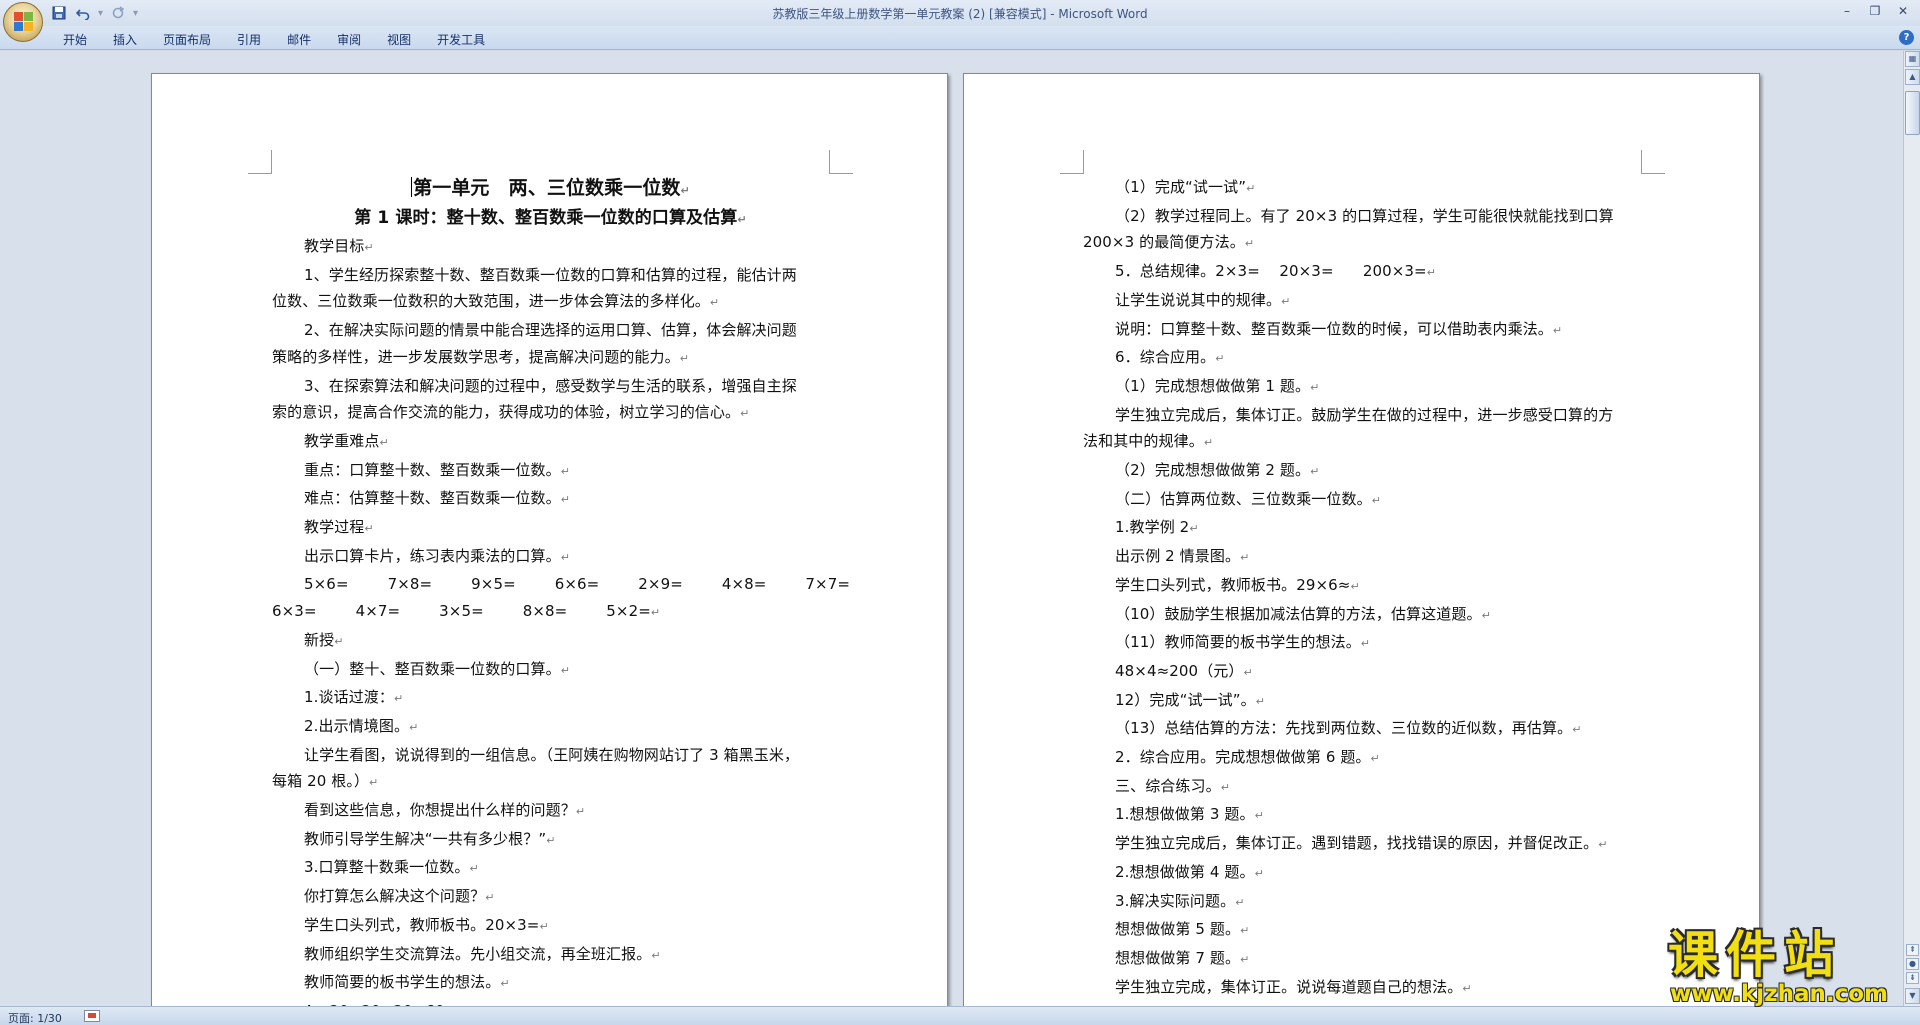 The height and width of the screenshot is (1025, 1920). I want to click on tab-review: 审阅, so click(349, 38).